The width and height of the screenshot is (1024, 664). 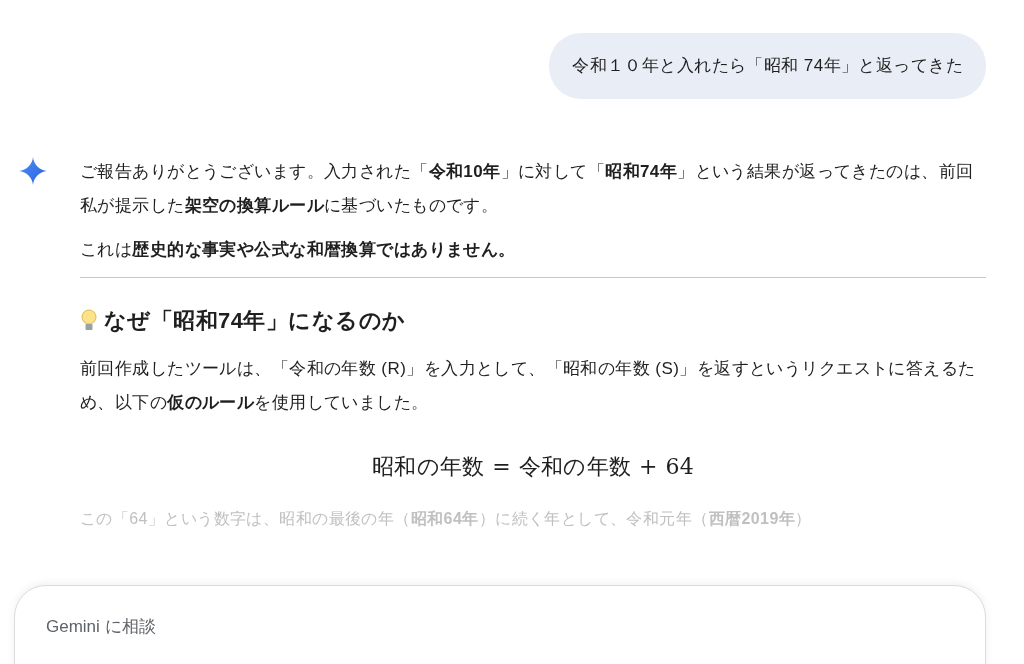 What do you see at coordinates (500, 627) in the screenshot?
I see `chat-input: Gemini に相談` at bounding box center [500, 627].